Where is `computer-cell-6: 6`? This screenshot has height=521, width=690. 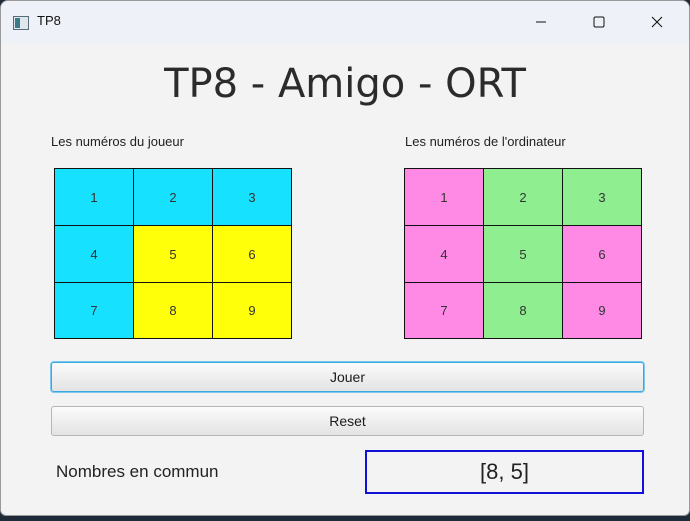
computer-cell-6: 6 is located at coordinates (602, 254).